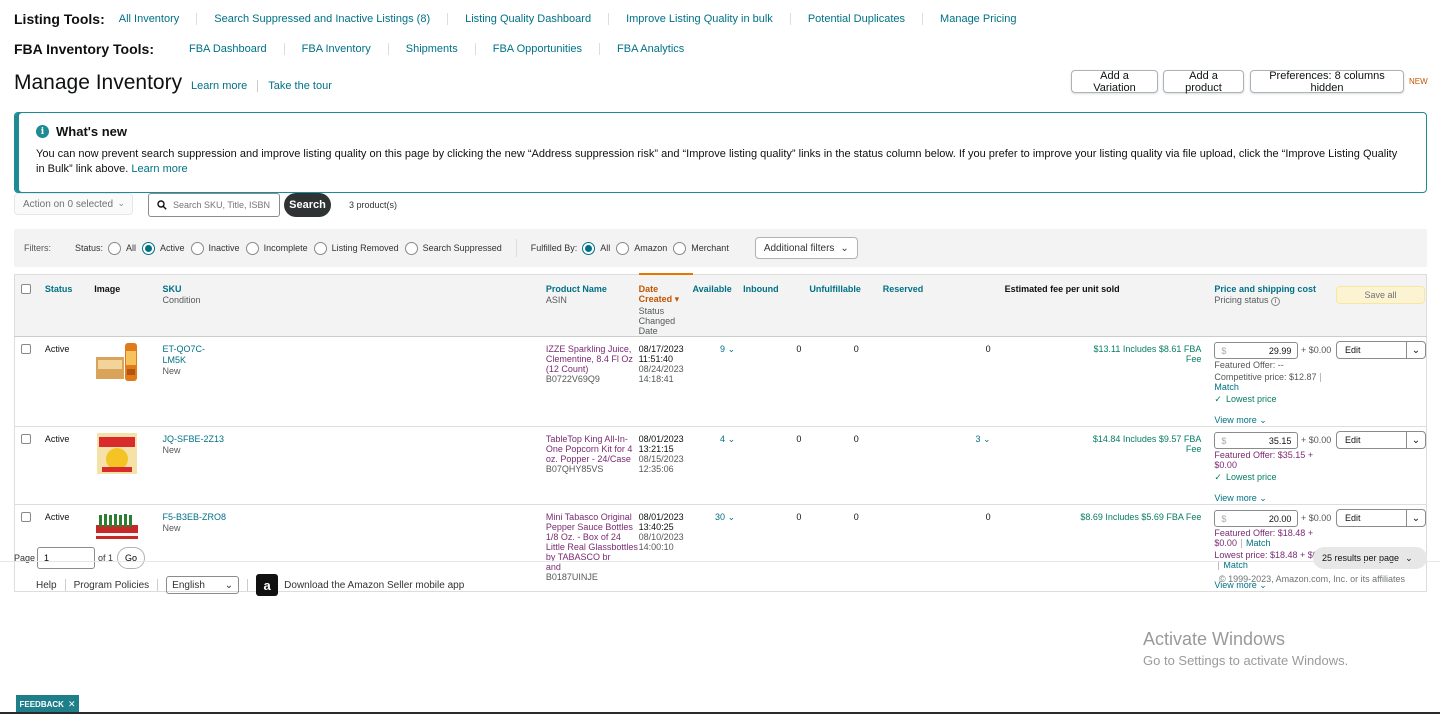 This screenshot has height=714, width=1440. What do you see at coordinates (112, 585) in the screenshot?
I see `program-policies-link: Program Policies` at bounding box center [112, 585].